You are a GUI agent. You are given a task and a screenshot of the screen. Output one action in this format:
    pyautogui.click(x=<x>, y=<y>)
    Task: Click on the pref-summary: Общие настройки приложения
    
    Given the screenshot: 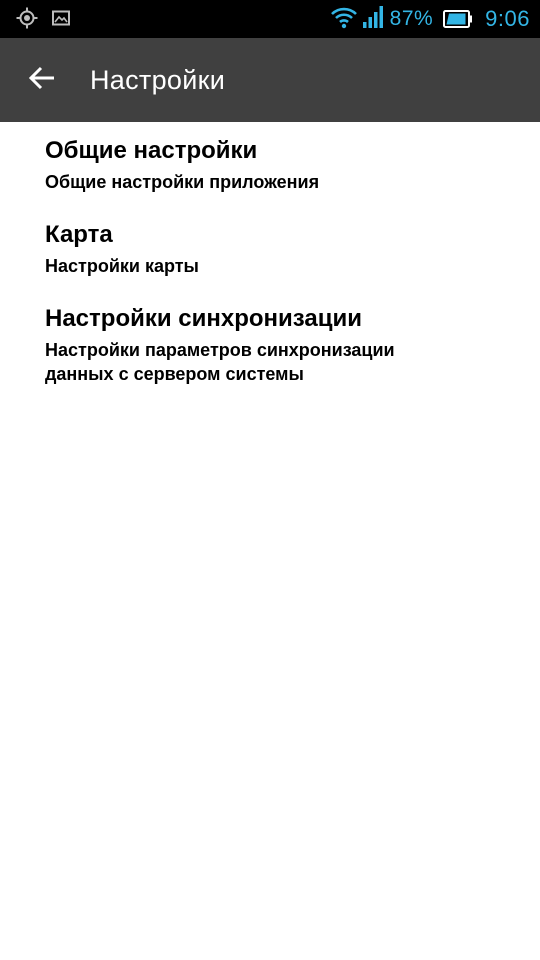 What is the action you would take?
    pyautogui.click(x=182, y=182)
    